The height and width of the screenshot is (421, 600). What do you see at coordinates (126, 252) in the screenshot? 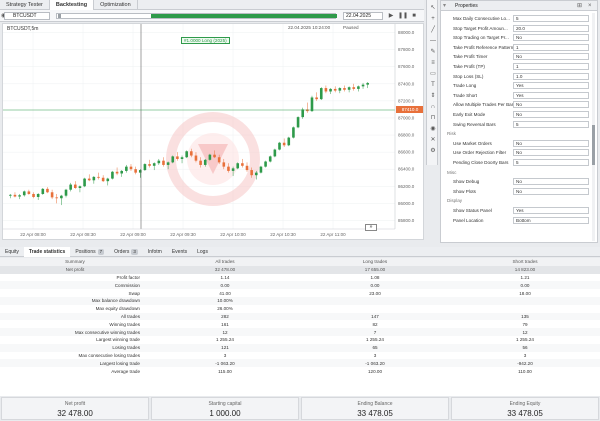
I see `results-tab: Orders 3` at bounding box center [126, 252].